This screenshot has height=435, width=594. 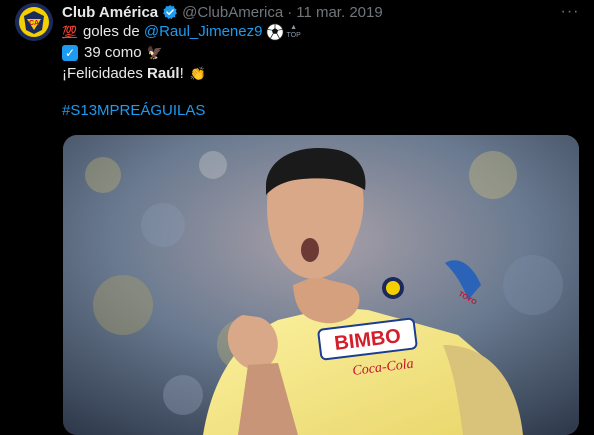 I want to click on tweet-text-line-3: ¡Felicidades Raúl! 👏, so click(x=137, y=74).